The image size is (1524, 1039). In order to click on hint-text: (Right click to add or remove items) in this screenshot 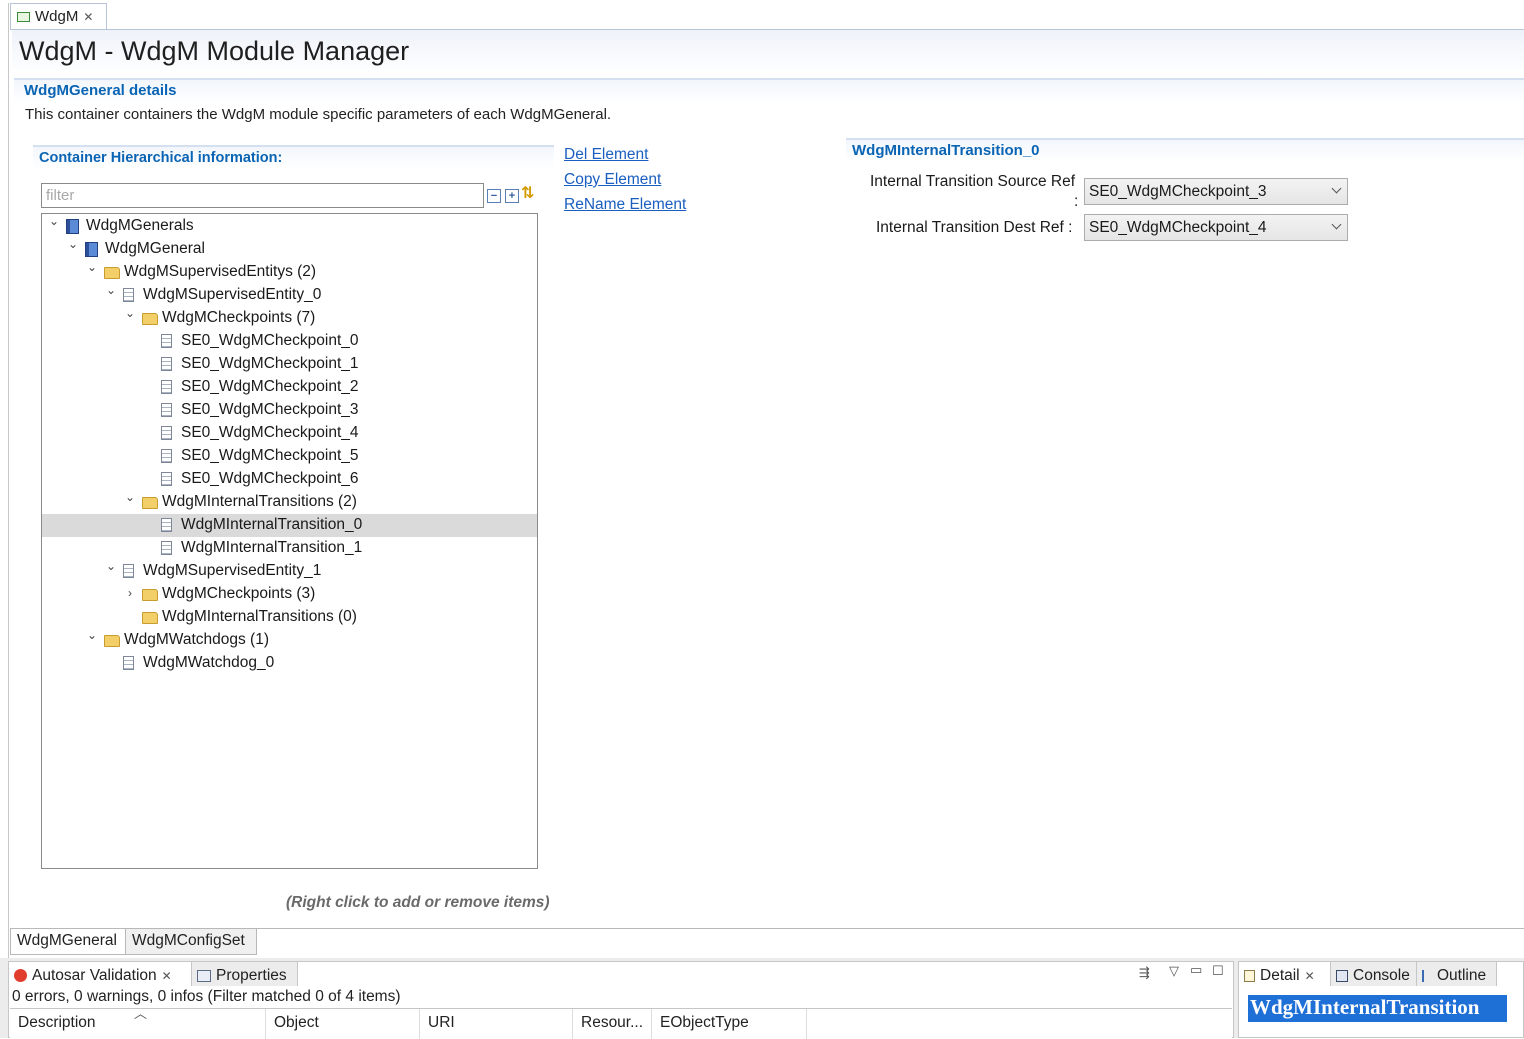, I will do `click(418, 902)`.